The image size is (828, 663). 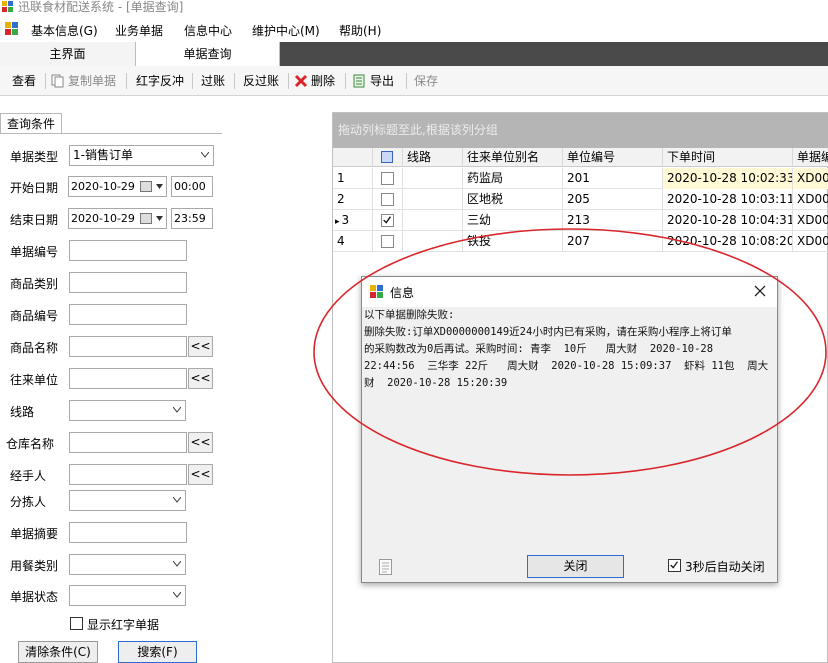 I want to click on warehouse-label: 仓库名称, so click(x=30, y=444).